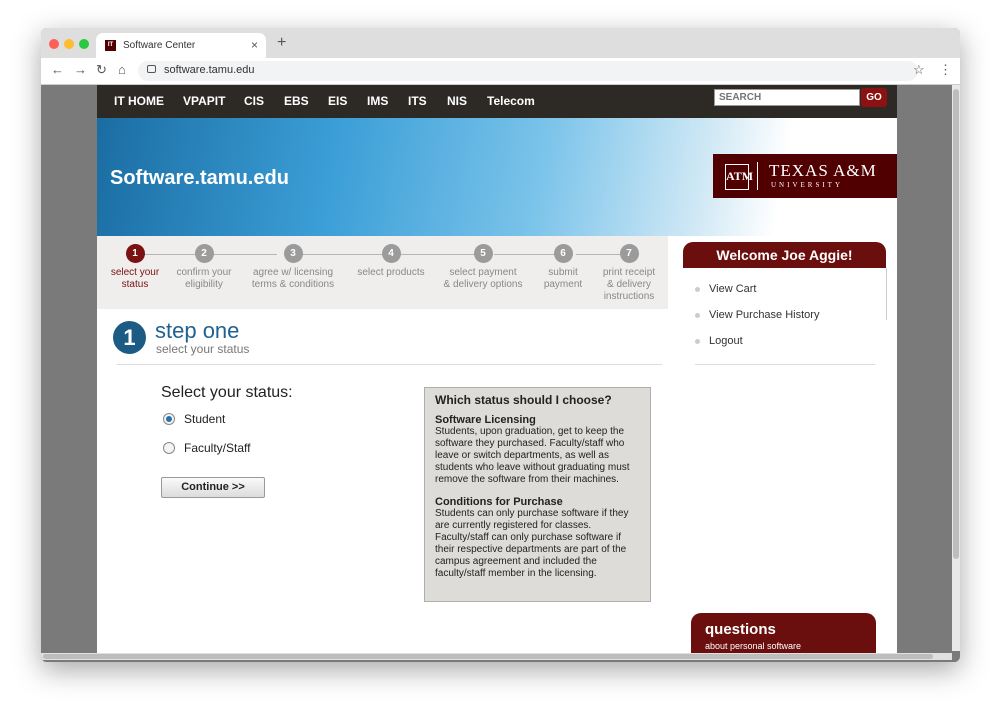 The height and width of the screenshot is (717, 1000). I want to click on url-text: software.tamu.edu, so click(209, 70).